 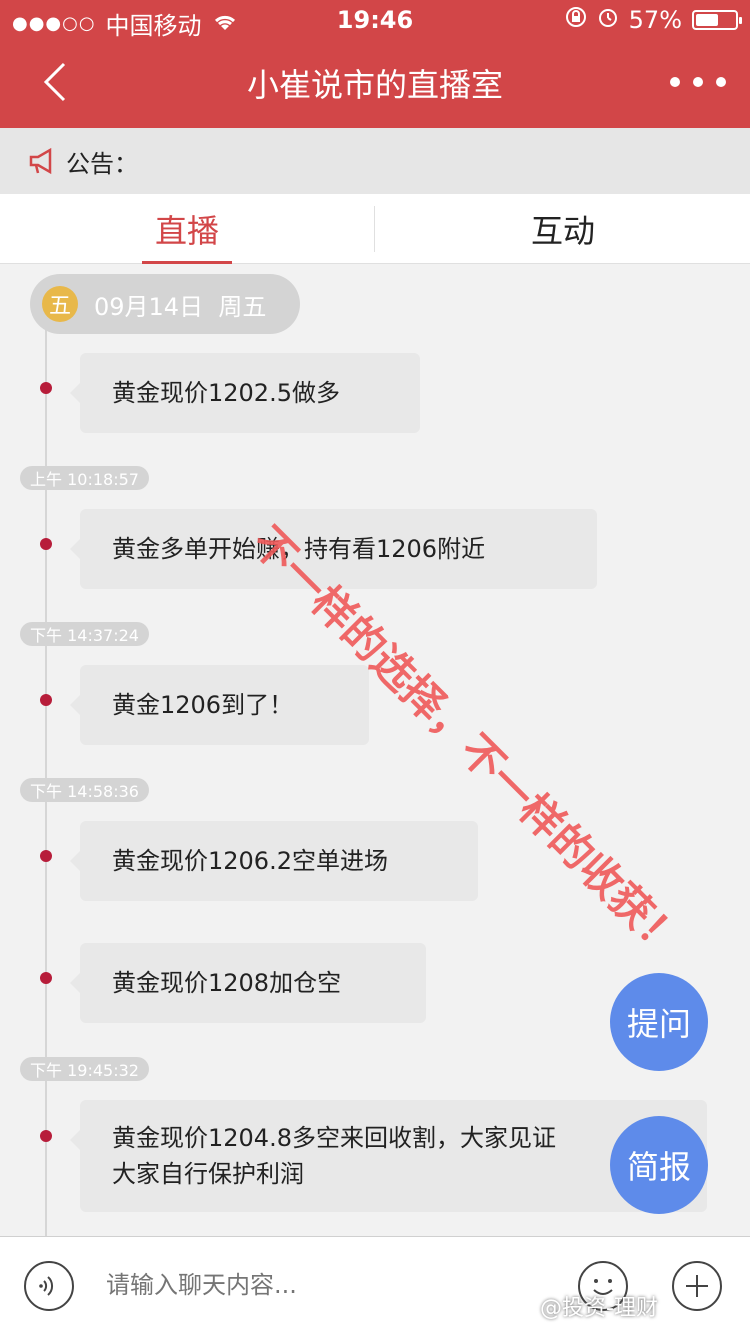 I want to click on timeline-line, so click(x=46, y=775).